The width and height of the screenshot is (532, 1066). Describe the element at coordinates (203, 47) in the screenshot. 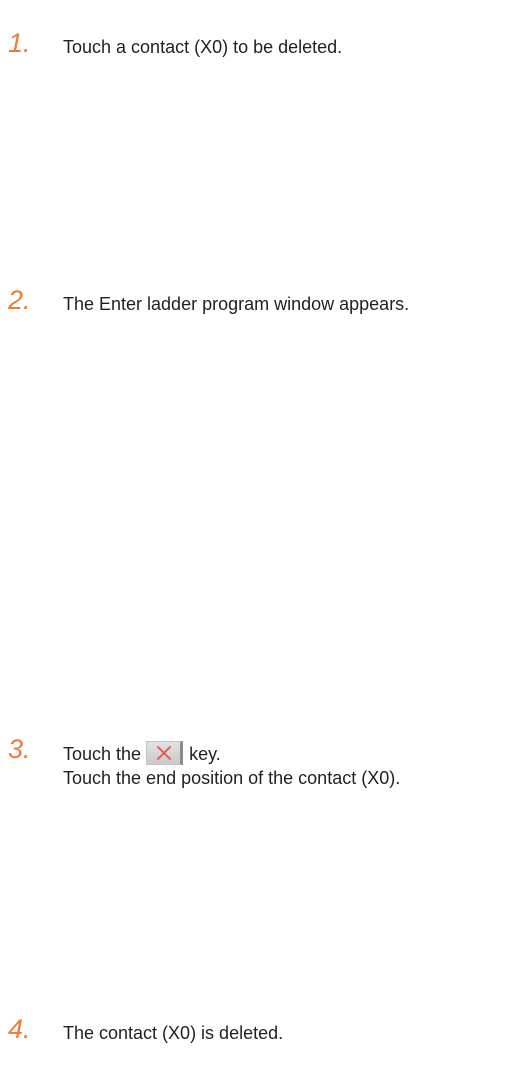

I see `step-text: Touch a contact (X0) to be deleted.` at that location.